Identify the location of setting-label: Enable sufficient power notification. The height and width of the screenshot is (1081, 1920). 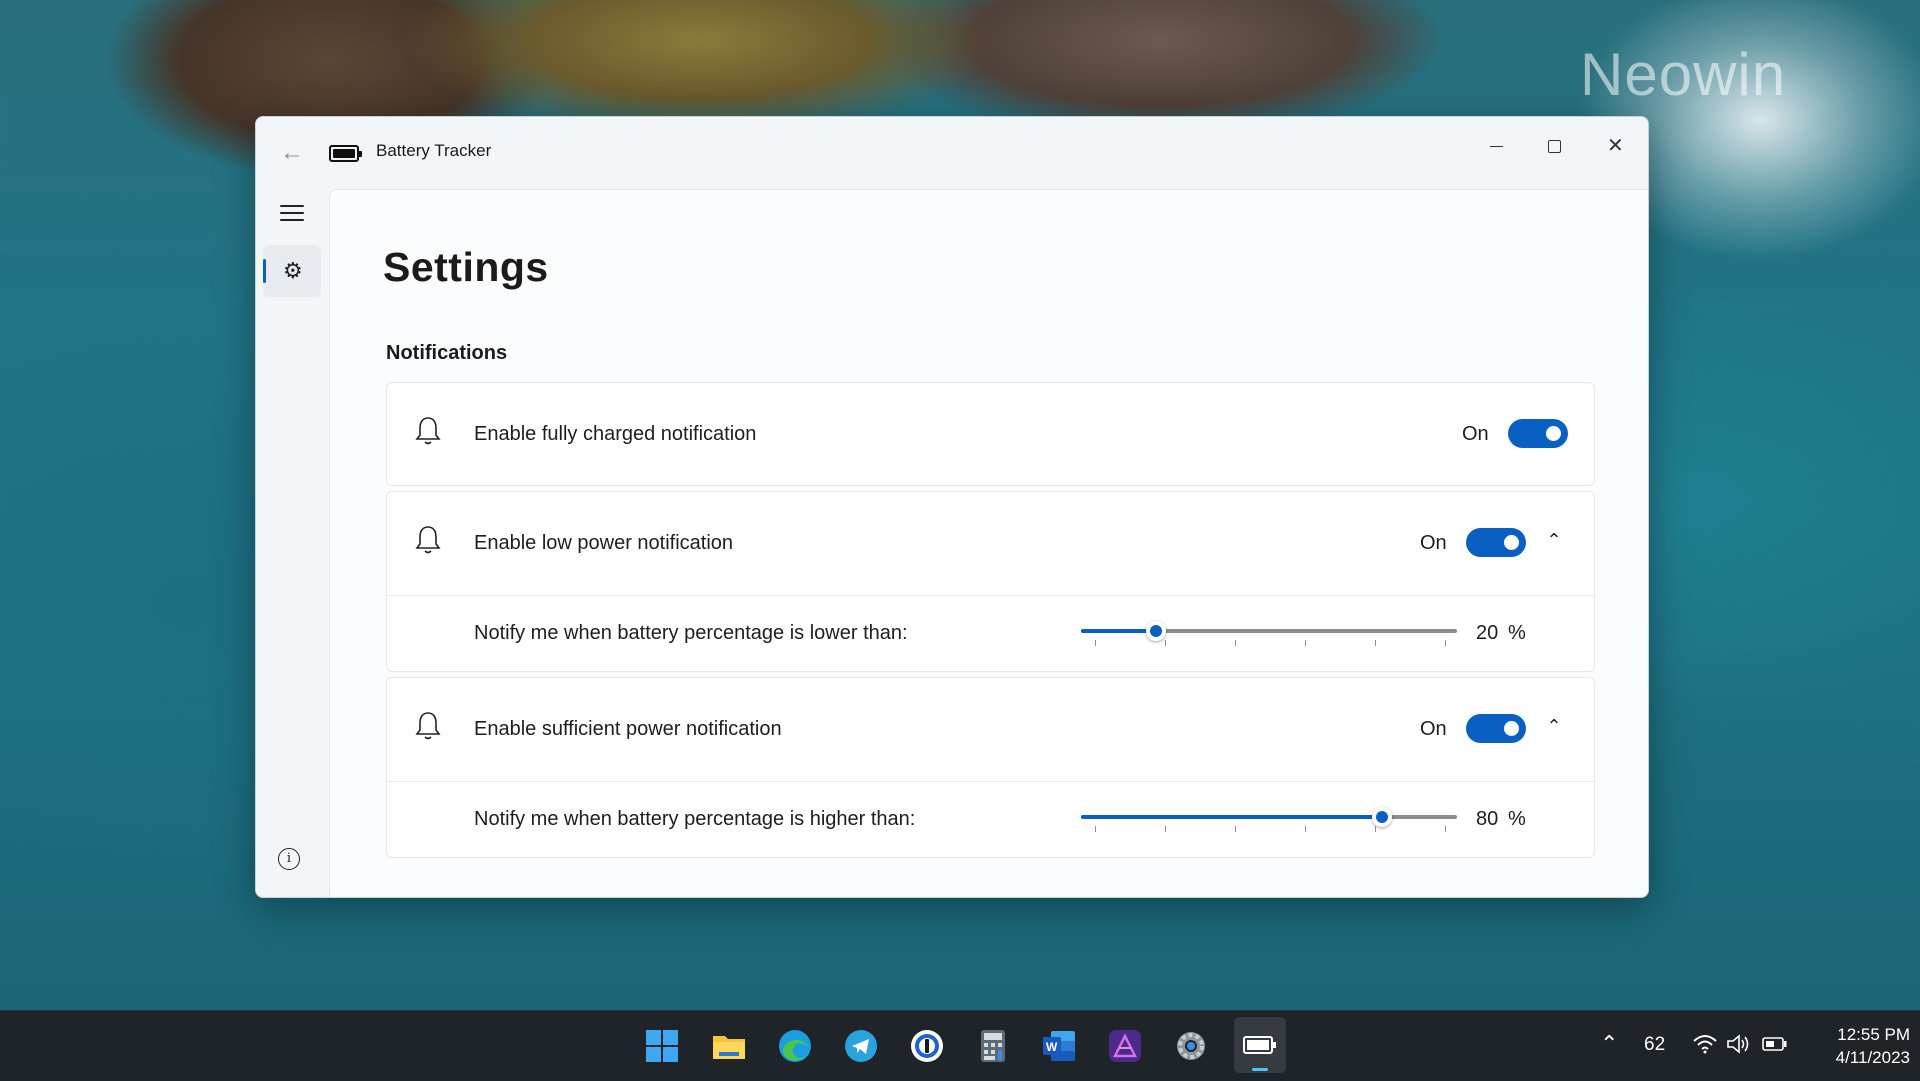
(628, 729).